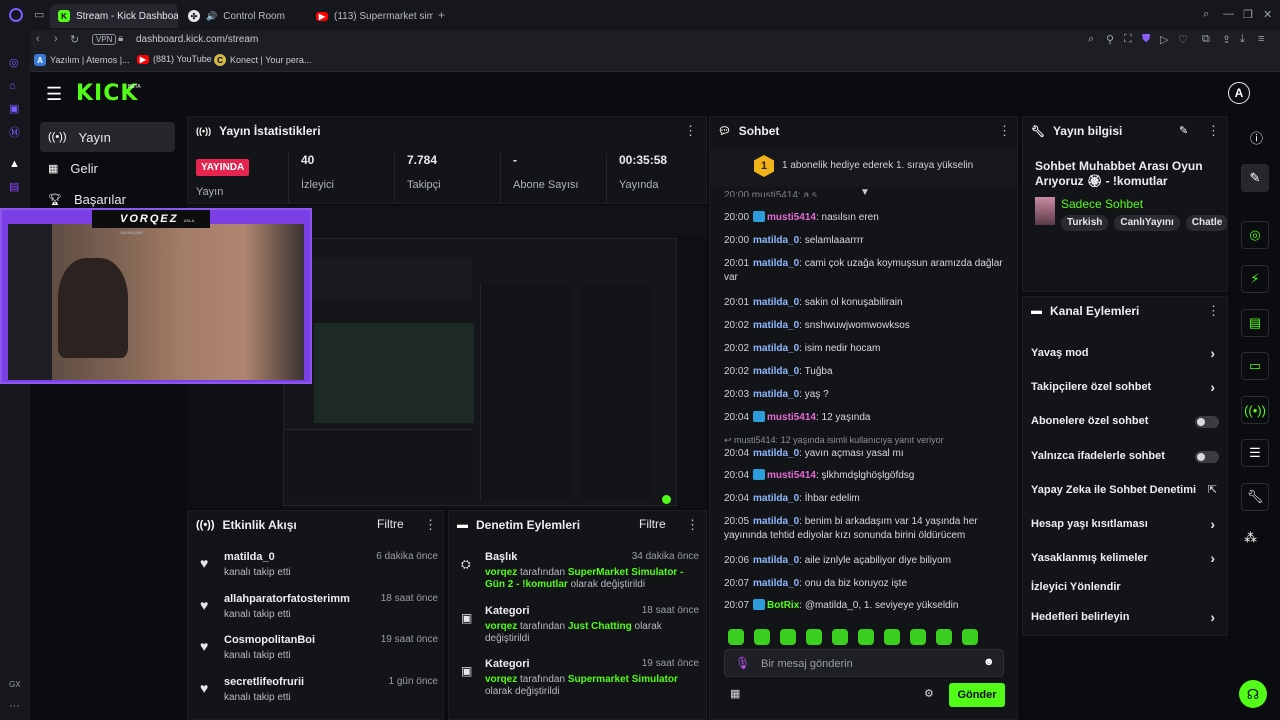 The image size is (1280, 720). Describe the element at coordinates (114, 16) in the screenshot. I see `tab-kick-dashboard: K Stream - Kick Dashboard` at that location.